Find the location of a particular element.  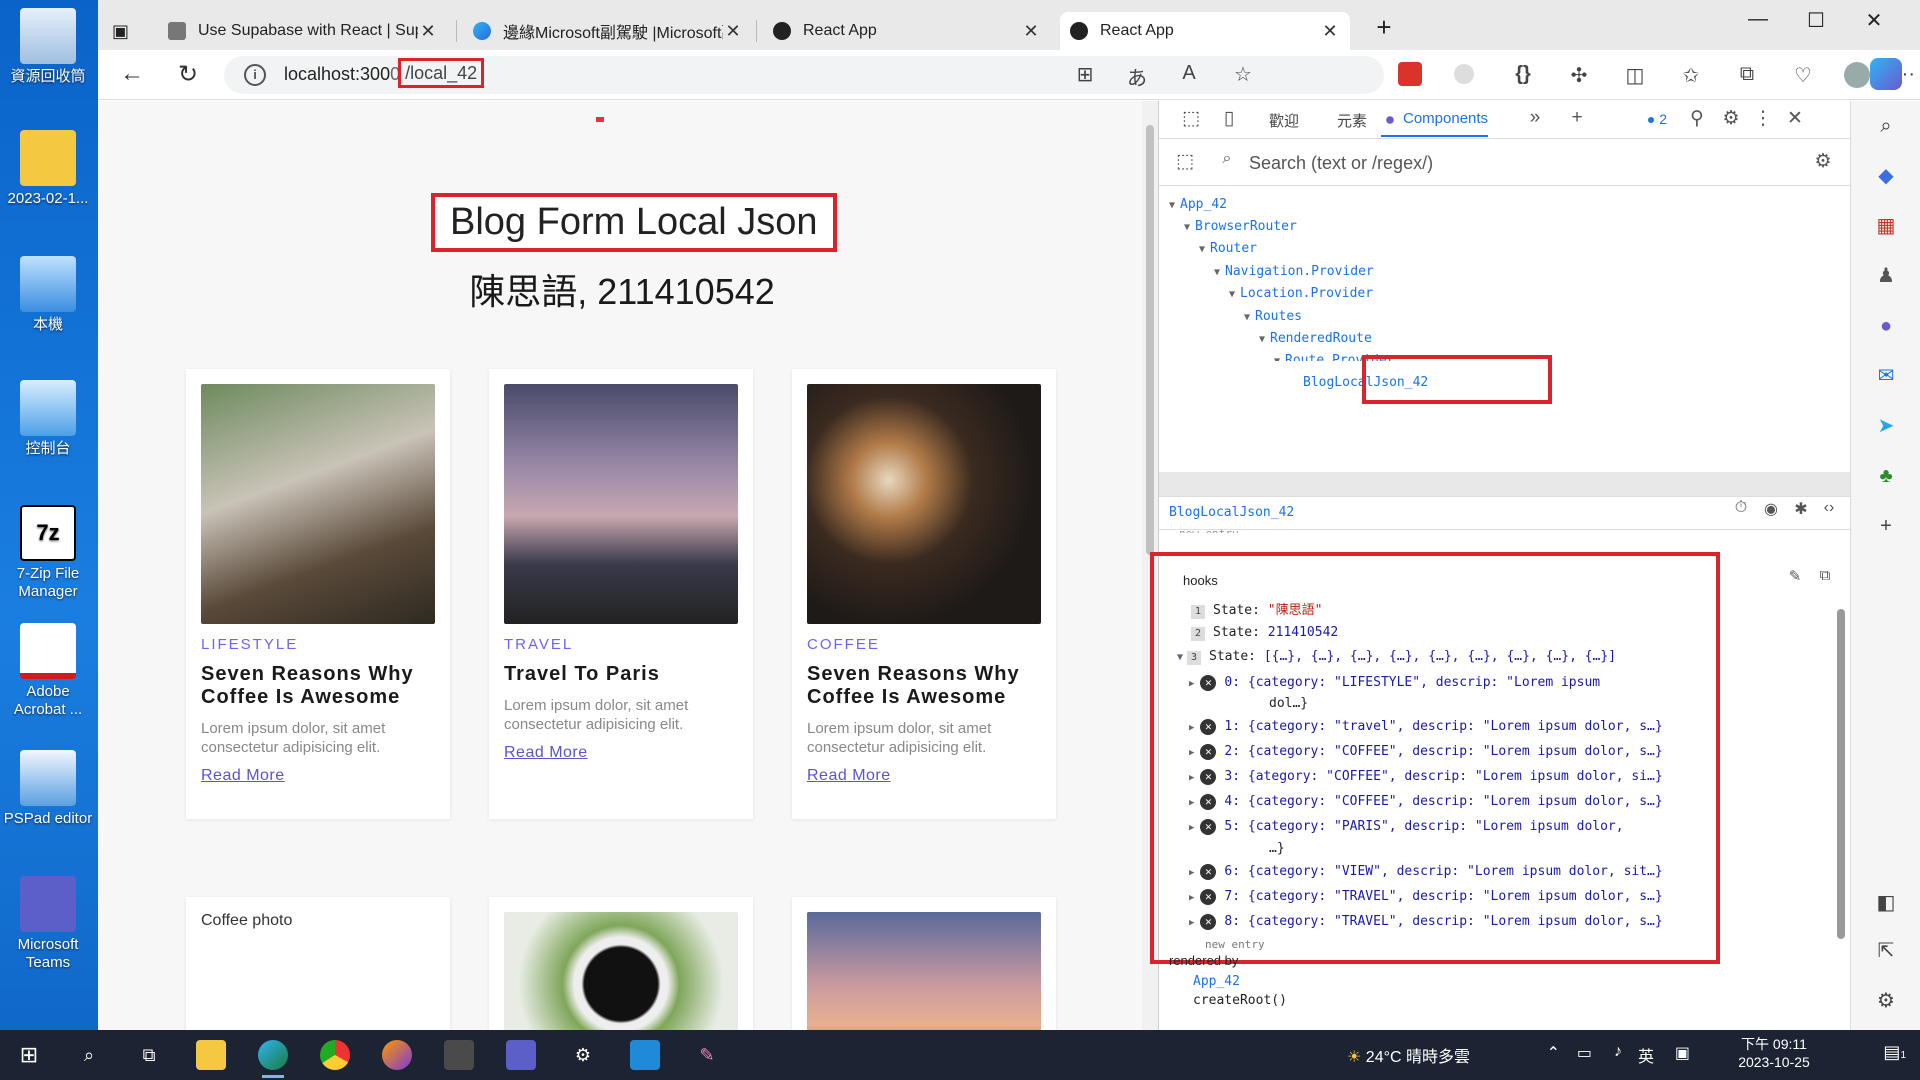

component-settings-icon: ⚙ is located at coordinates (1823, 161).